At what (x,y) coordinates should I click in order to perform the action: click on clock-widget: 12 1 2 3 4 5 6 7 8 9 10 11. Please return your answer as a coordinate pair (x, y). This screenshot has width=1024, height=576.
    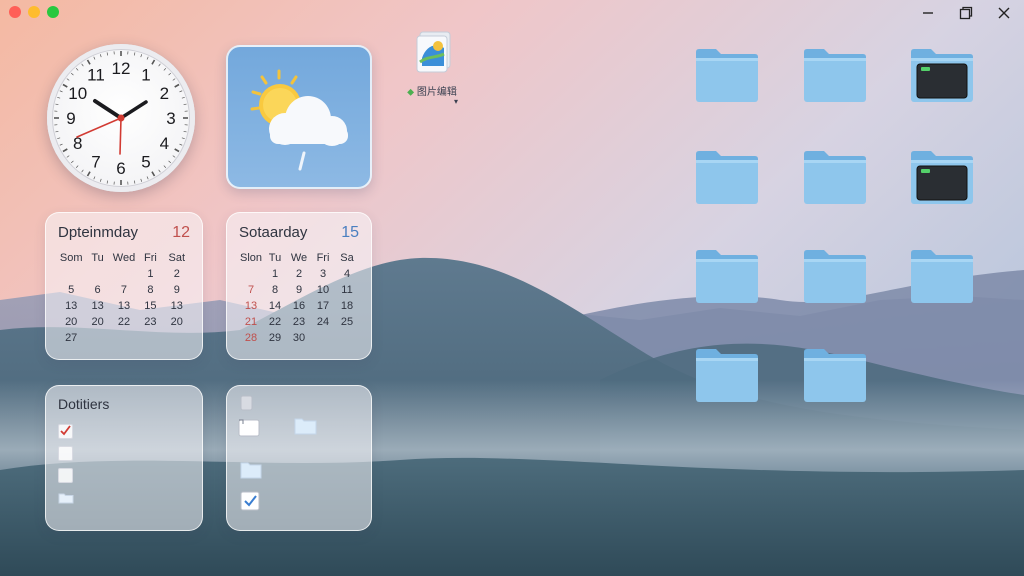
    Looking at the image, I should click on (121, 118).